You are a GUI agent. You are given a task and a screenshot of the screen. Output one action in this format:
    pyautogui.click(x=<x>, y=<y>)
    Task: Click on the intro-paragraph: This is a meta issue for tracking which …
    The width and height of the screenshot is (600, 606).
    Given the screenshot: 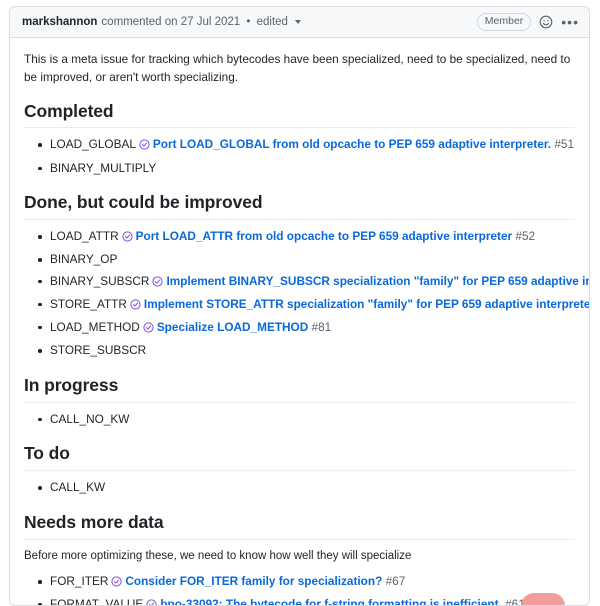 What is the action you would take?
    pyautogui.click(x=297, y=68)
    